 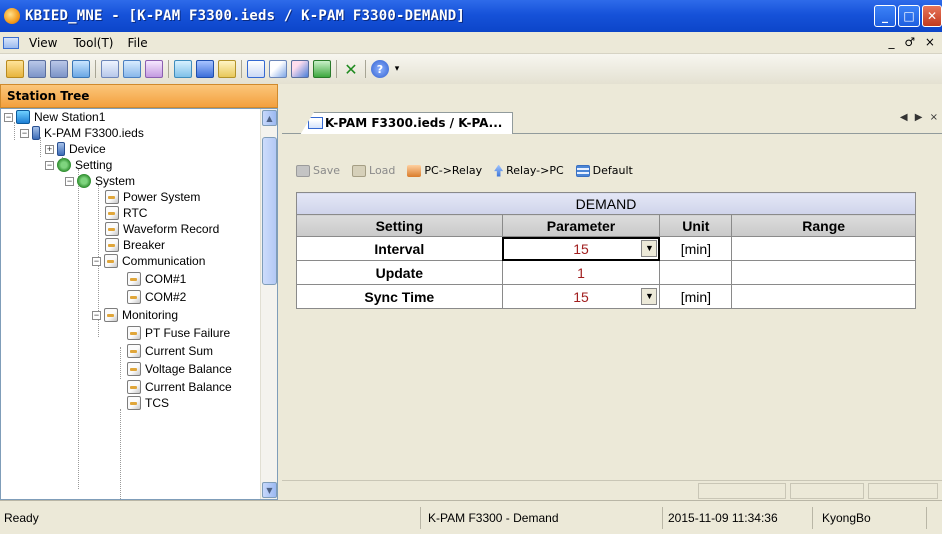 What do you see at coordinates (269, 490) in the screenshot?
I see `scroll-down-button: ▼` at bounding box center [269, 490].